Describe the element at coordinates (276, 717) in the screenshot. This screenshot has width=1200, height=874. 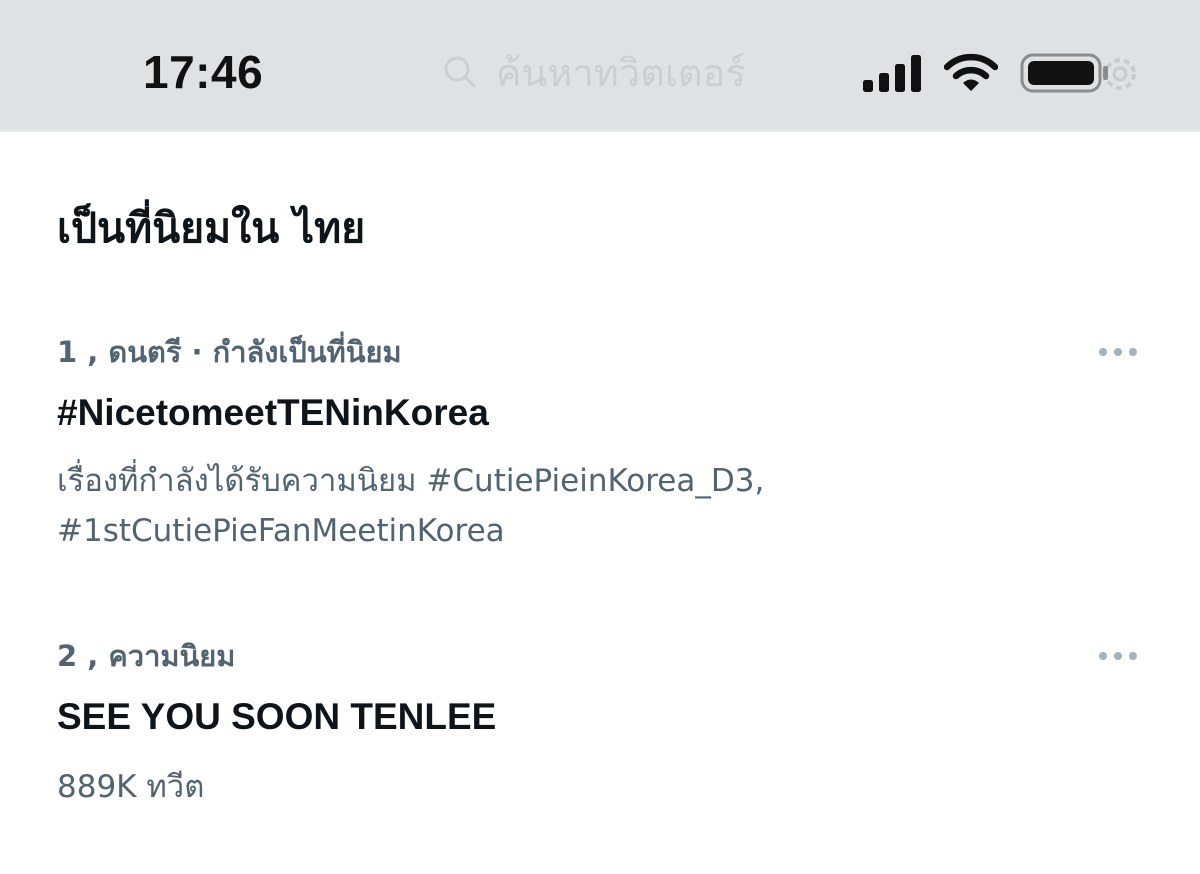
I see `trend-name: SEE YOU SOON TENLEE` at that location.